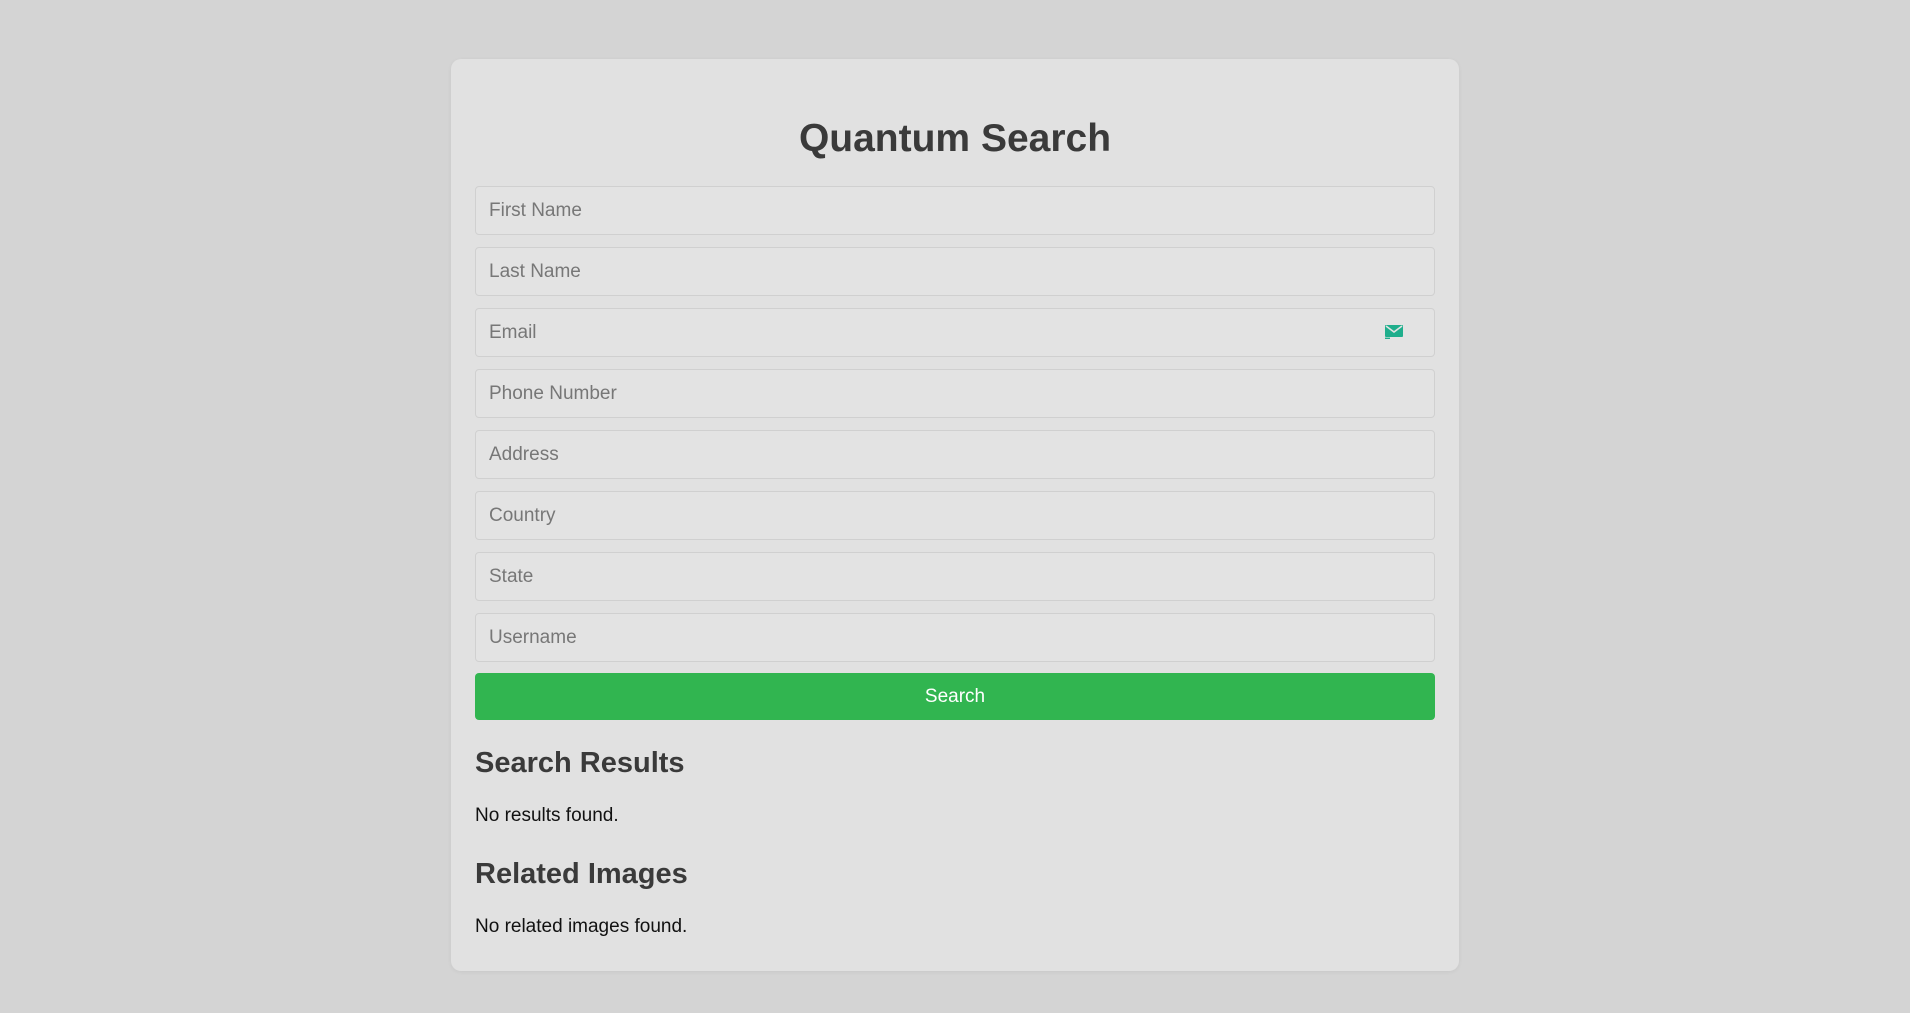 The height and width of the screenshot is (1013, 1910). I want to click on phone-number-input, so click(955, 393).